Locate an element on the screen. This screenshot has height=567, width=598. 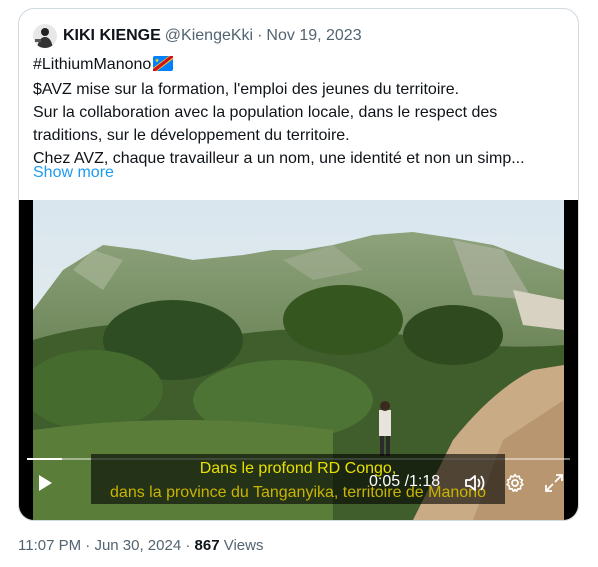
fullscreen-button is located at coordinates (554, 483).